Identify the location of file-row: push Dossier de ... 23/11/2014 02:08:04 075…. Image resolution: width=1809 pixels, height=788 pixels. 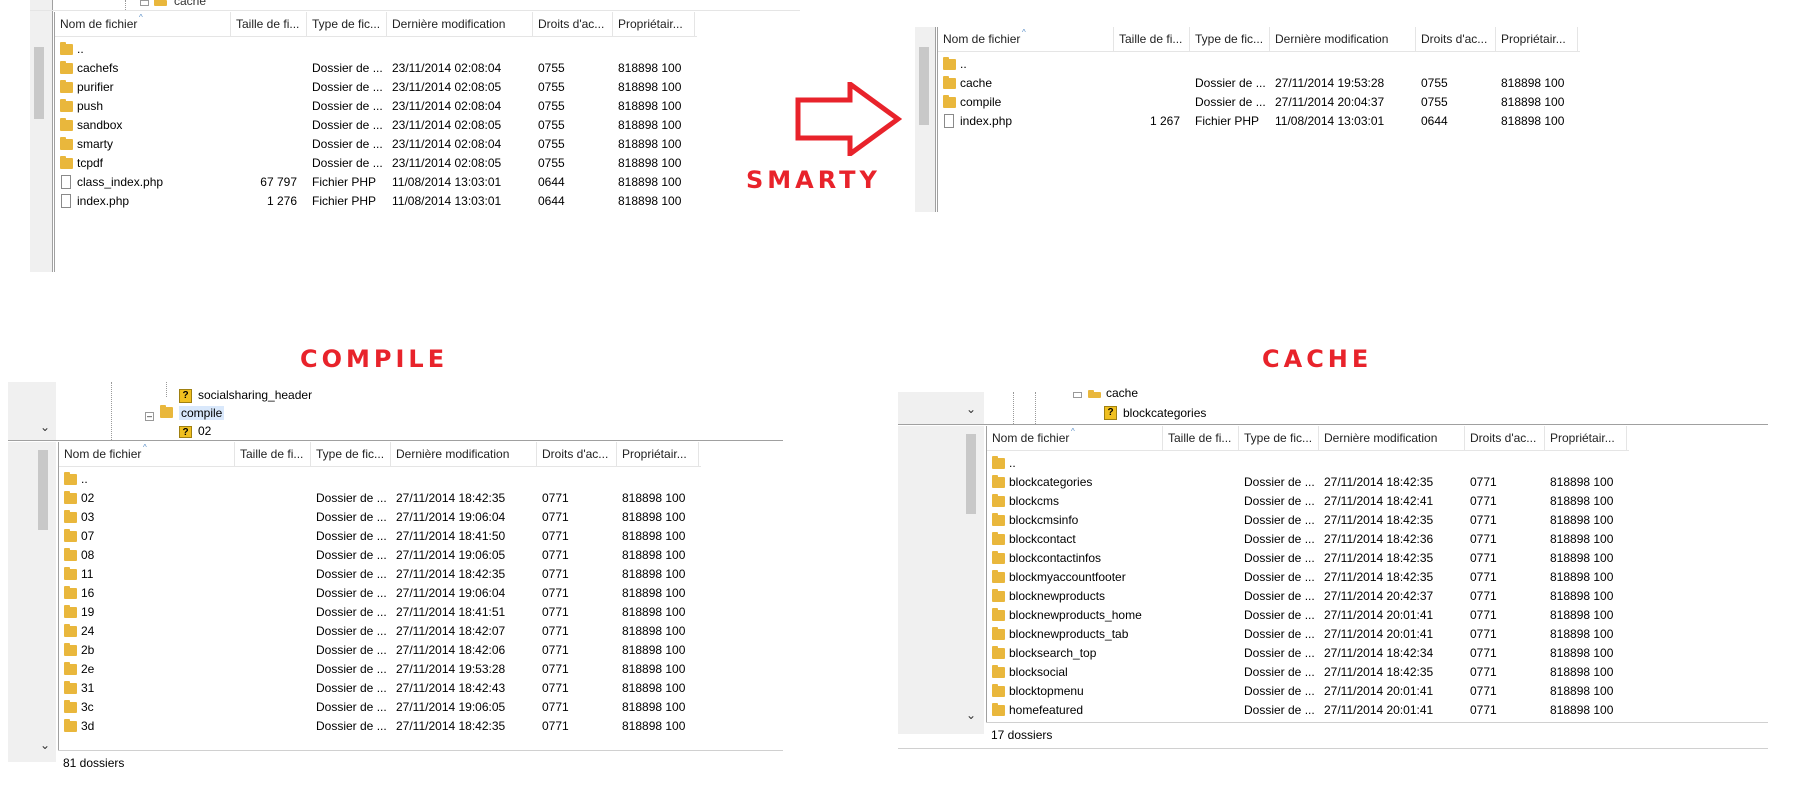
(375, 106).